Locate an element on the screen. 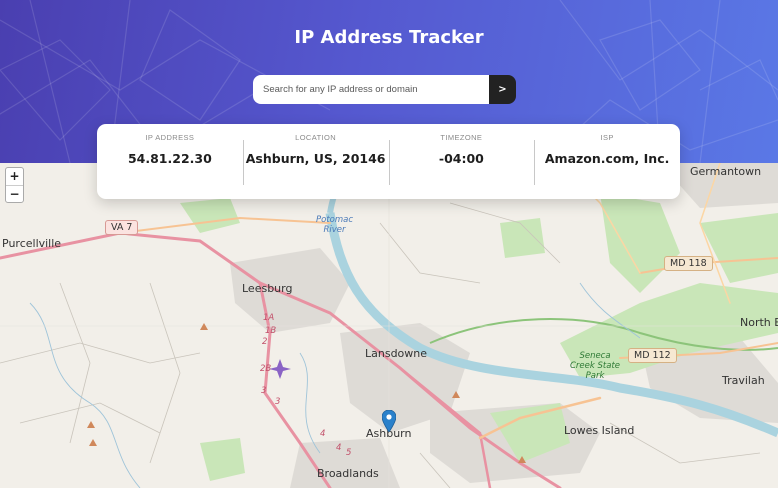 The image size is (778, 488). exit-label: 2 is located at coordinates (265, 342).